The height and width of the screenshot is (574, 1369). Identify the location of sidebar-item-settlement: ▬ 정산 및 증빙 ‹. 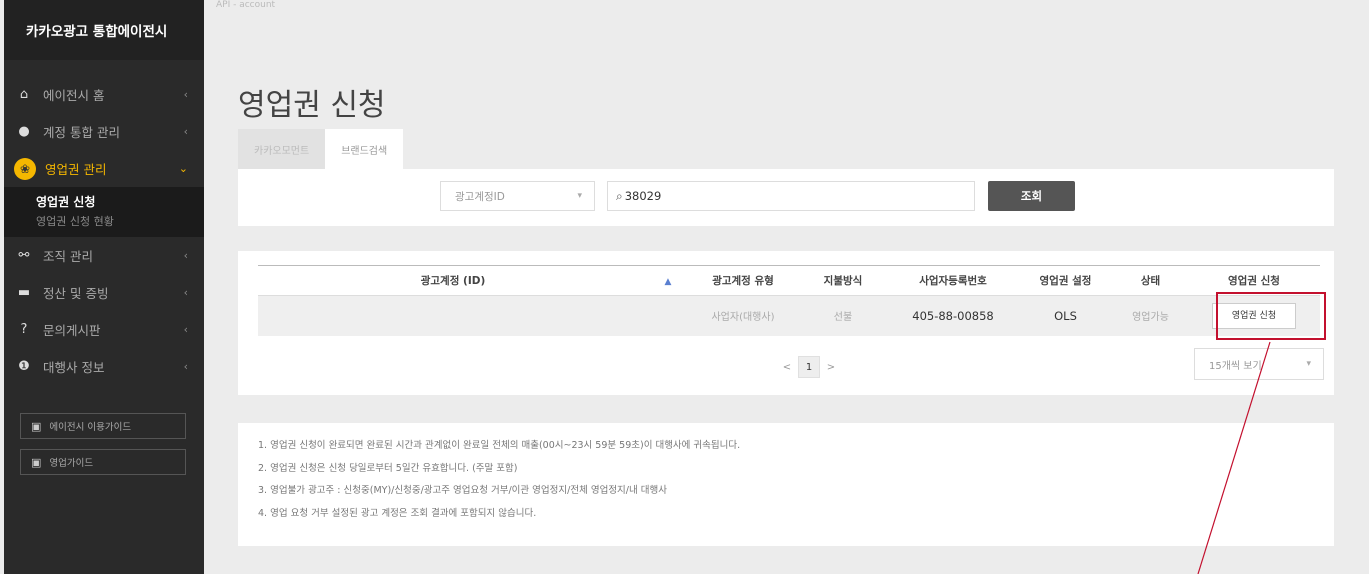
(104, 292).